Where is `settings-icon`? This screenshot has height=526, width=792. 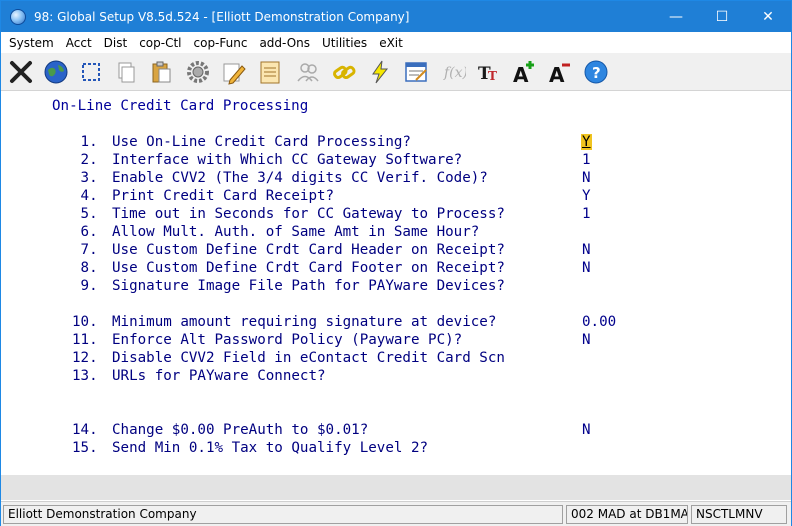 settings-icon is located at coordinates (197, 71).